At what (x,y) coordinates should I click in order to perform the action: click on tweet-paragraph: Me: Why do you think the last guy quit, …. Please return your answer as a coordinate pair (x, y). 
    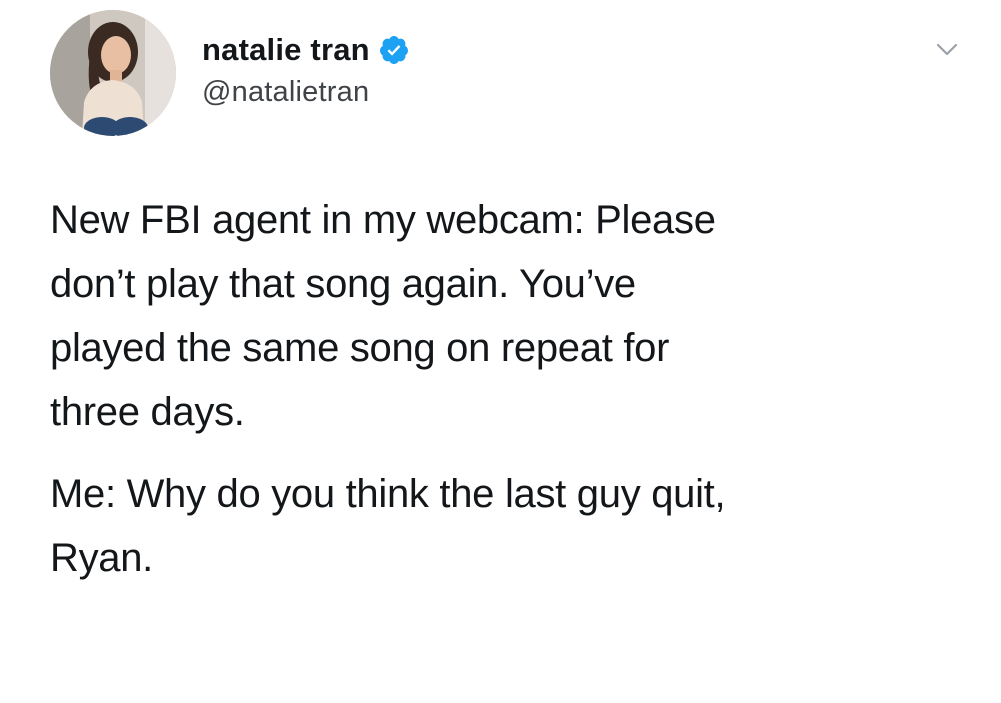
    Looking at the image, I should click on (388, 526).